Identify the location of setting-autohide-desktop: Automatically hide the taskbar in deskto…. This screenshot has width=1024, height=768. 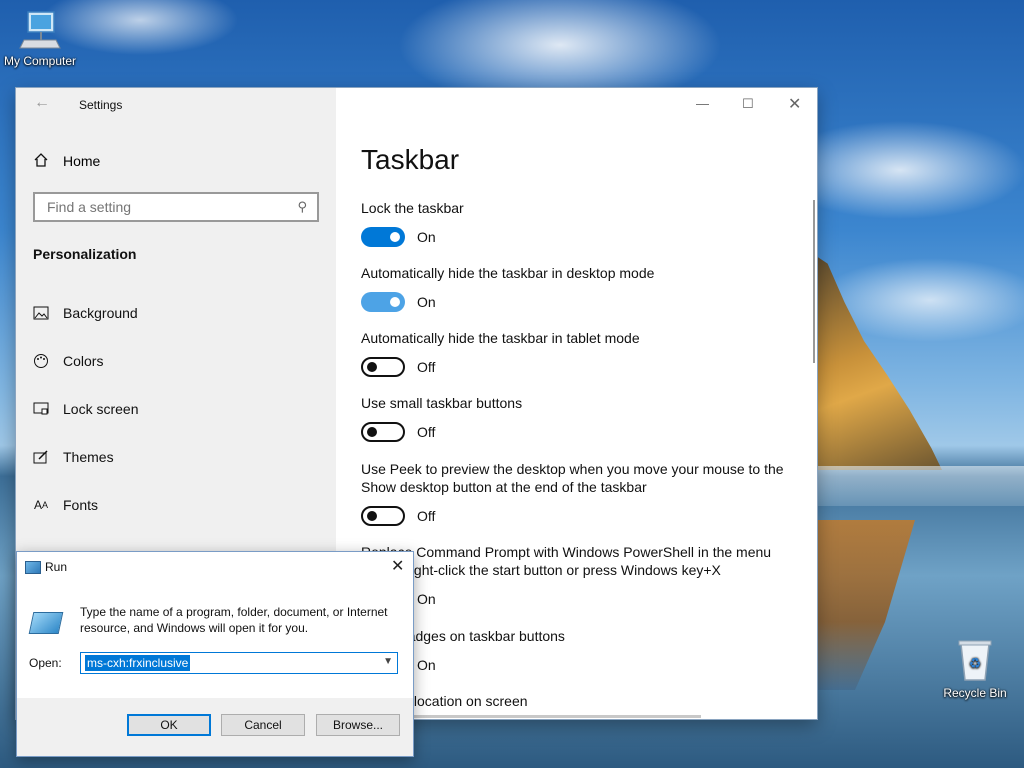
(576, 288).